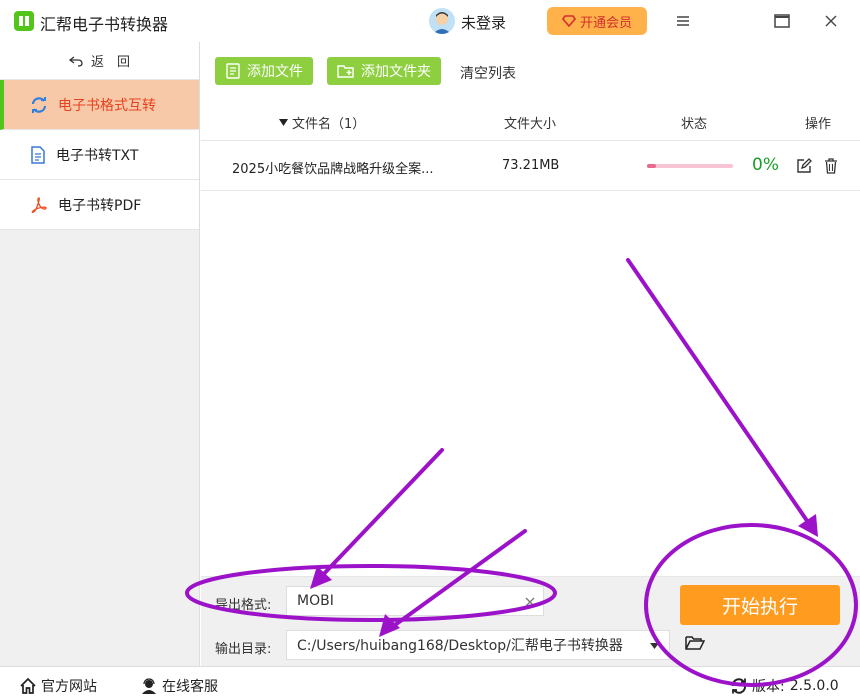 The width and height of the screenshot is (860, 700). I want to click on menu-icon, so click(683, 21).